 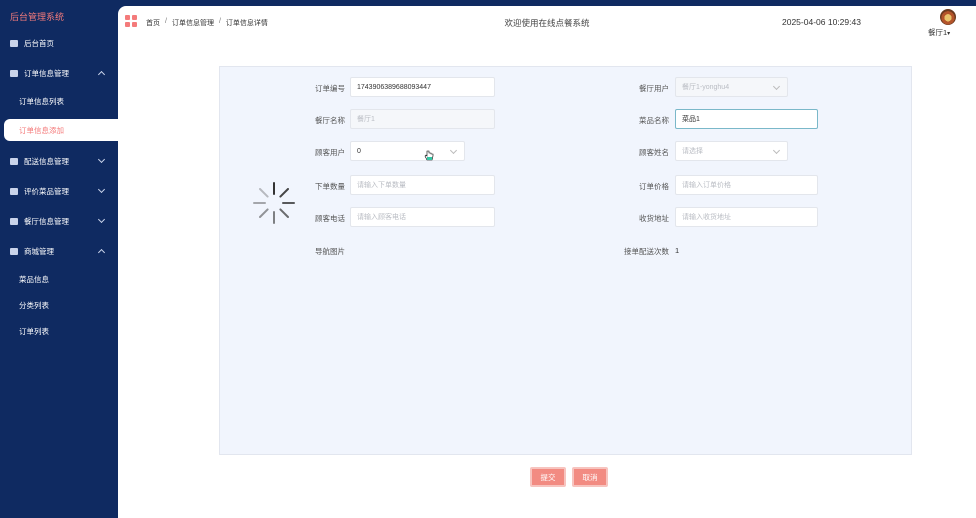 I want to click on sidebar-item-order-management: 订单信息管理, so click(x=59, y=73).